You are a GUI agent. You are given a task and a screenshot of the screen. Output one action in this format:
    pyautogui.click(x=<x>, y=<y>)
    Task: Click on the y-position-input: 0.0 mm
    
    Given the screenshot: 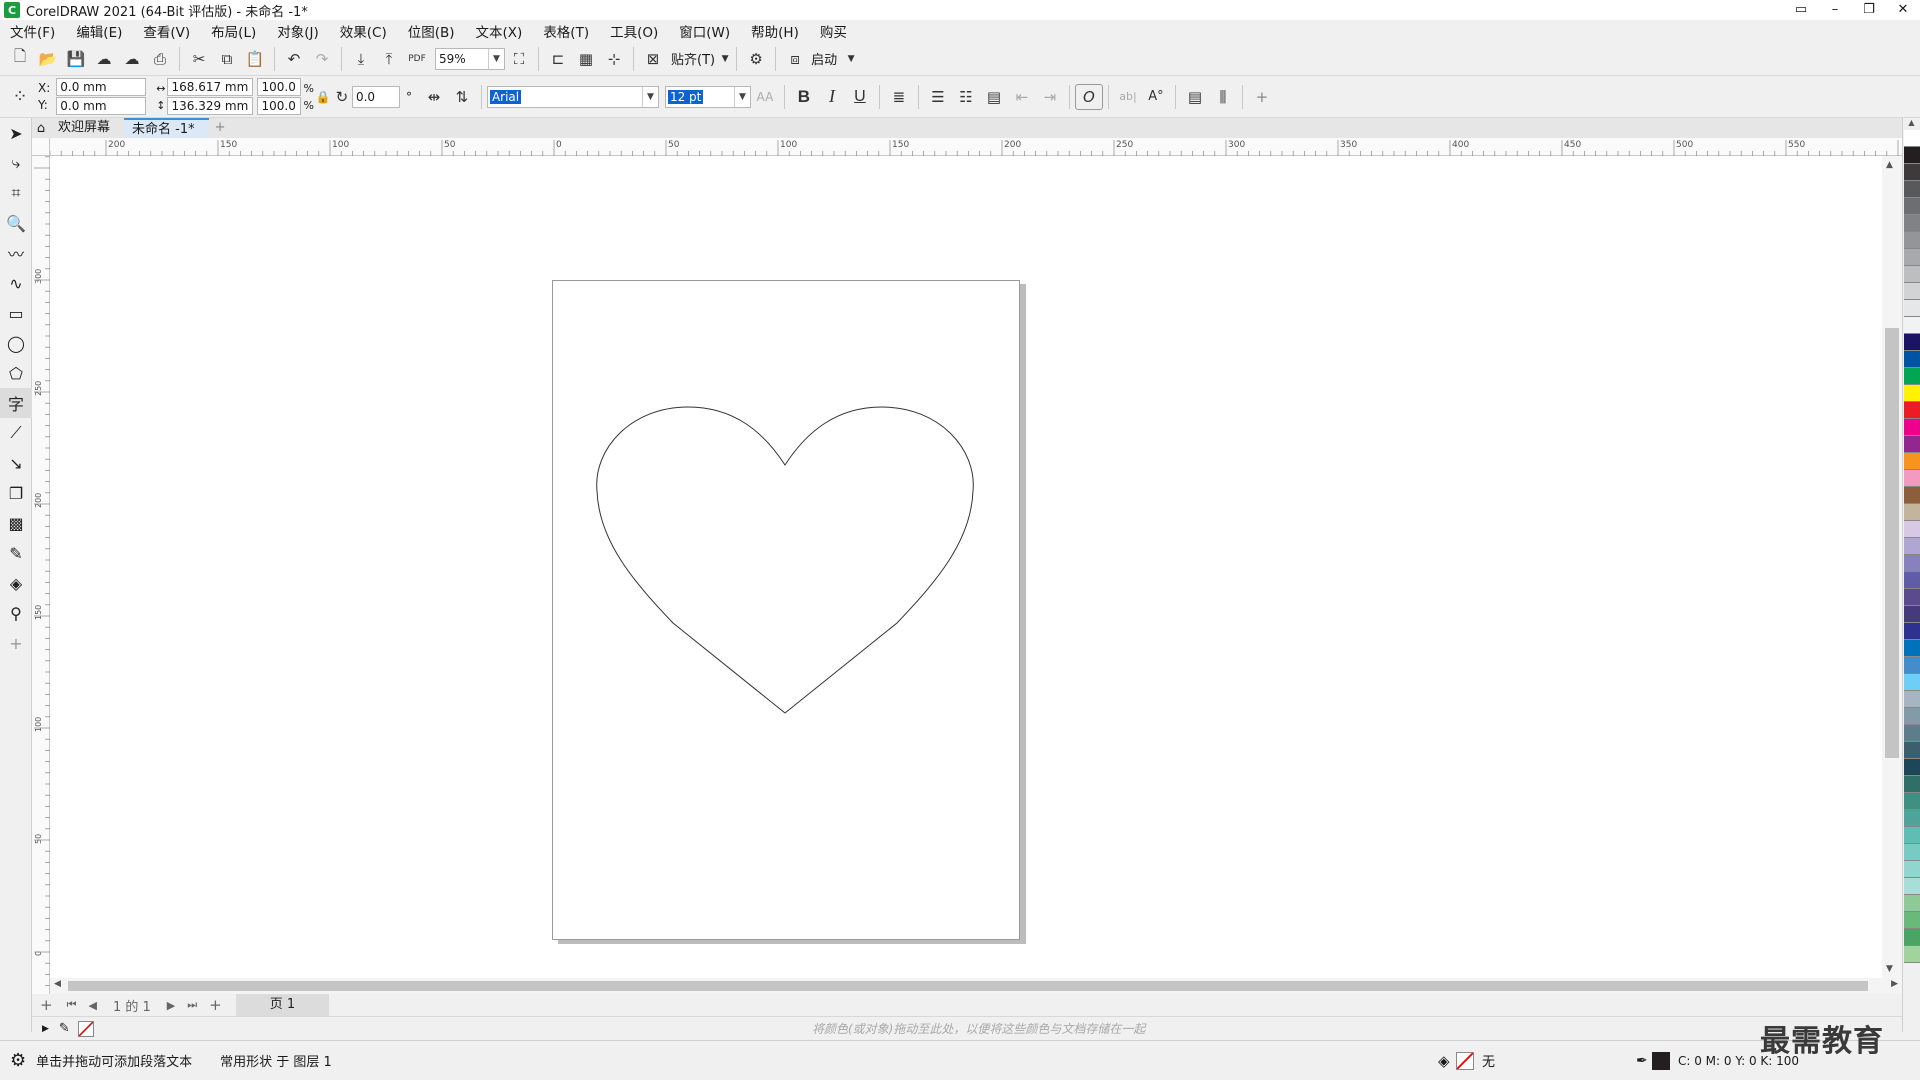 What is the action you would take?
    pyautogui.click(x=101, y=106)
    